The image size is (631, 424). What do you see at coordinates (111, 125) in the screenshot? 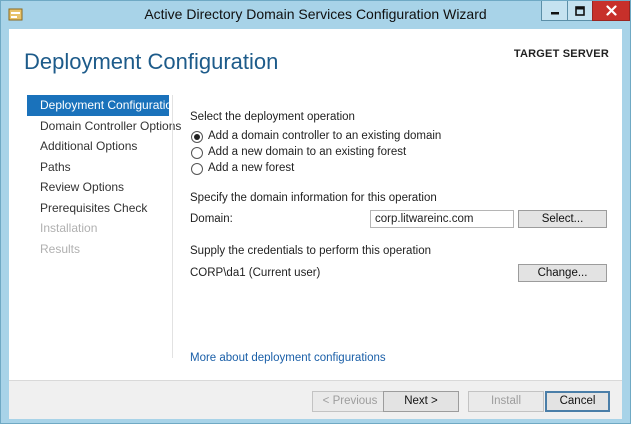
I see `nav-item-label: Domain Controller Options` at bounding box center [111, 125].